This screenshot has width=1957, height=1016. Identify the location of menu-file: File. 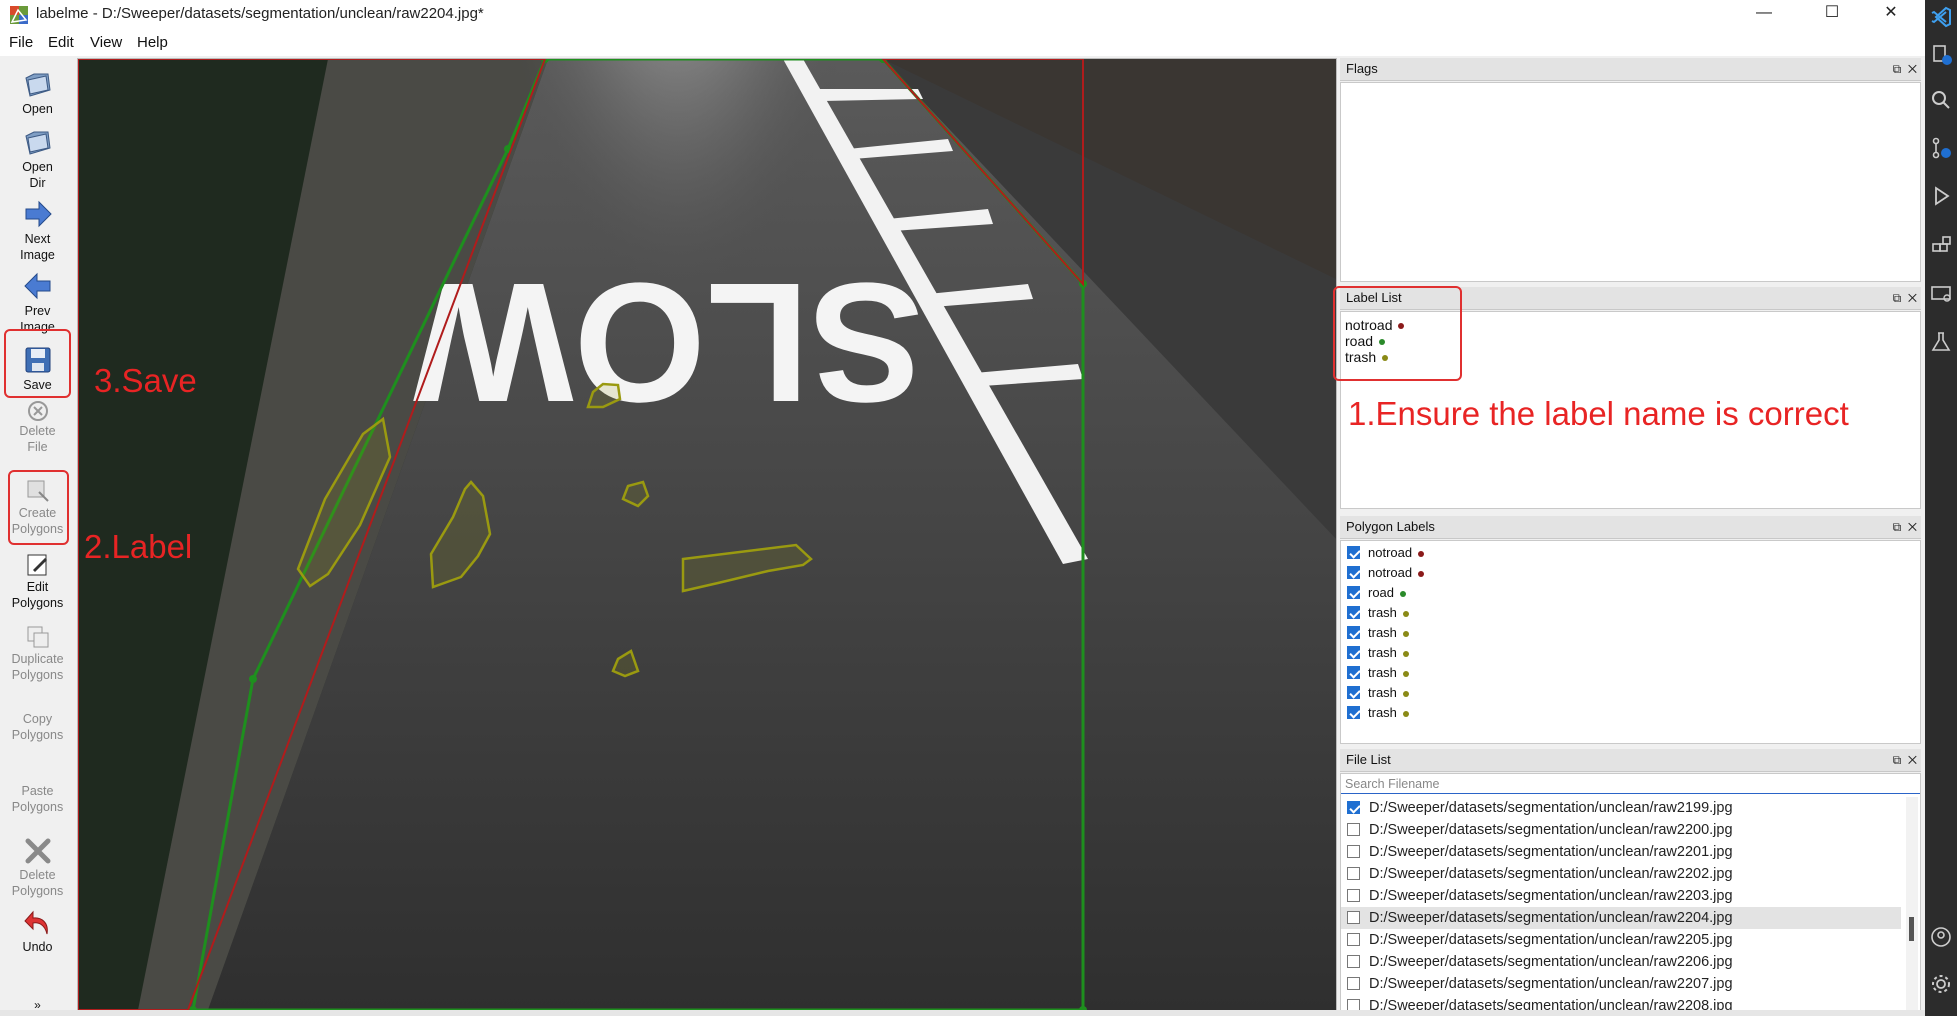
(21, 42).